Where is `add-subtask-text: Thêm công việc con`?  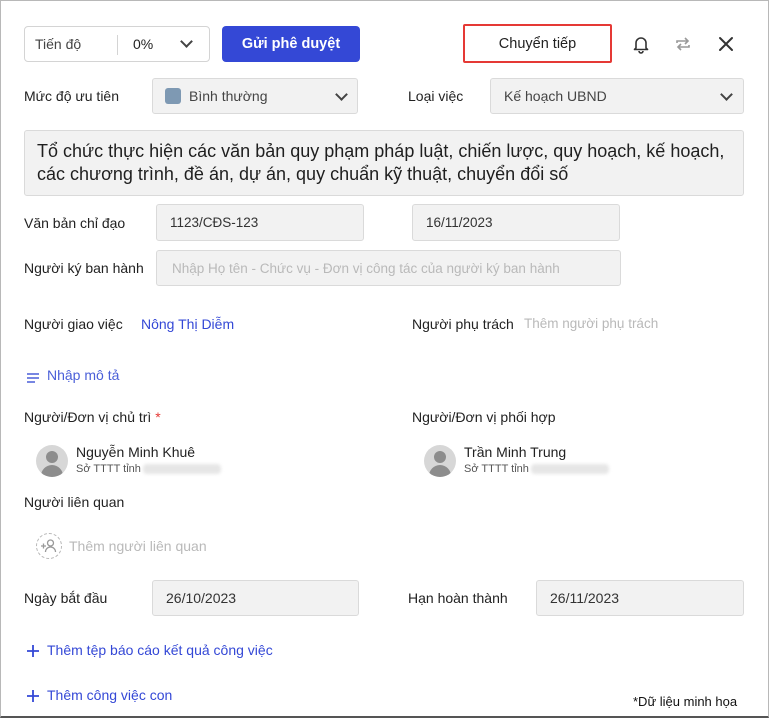 add-subtask-text: Thêm công việc con is located at coordinates (110, 695).